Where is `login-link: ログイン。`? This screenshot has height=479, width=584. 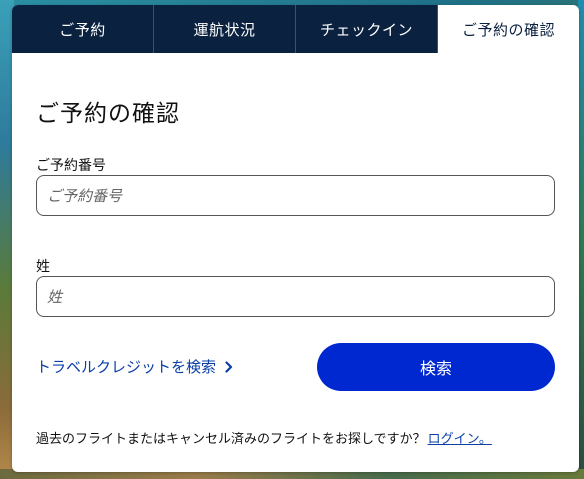
login-link: ログイン。 is located at coordinates (460, 439).